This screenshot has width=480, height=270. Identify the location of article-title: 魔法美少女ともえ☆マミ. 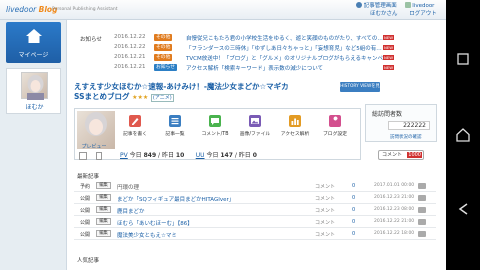
(147, 235).